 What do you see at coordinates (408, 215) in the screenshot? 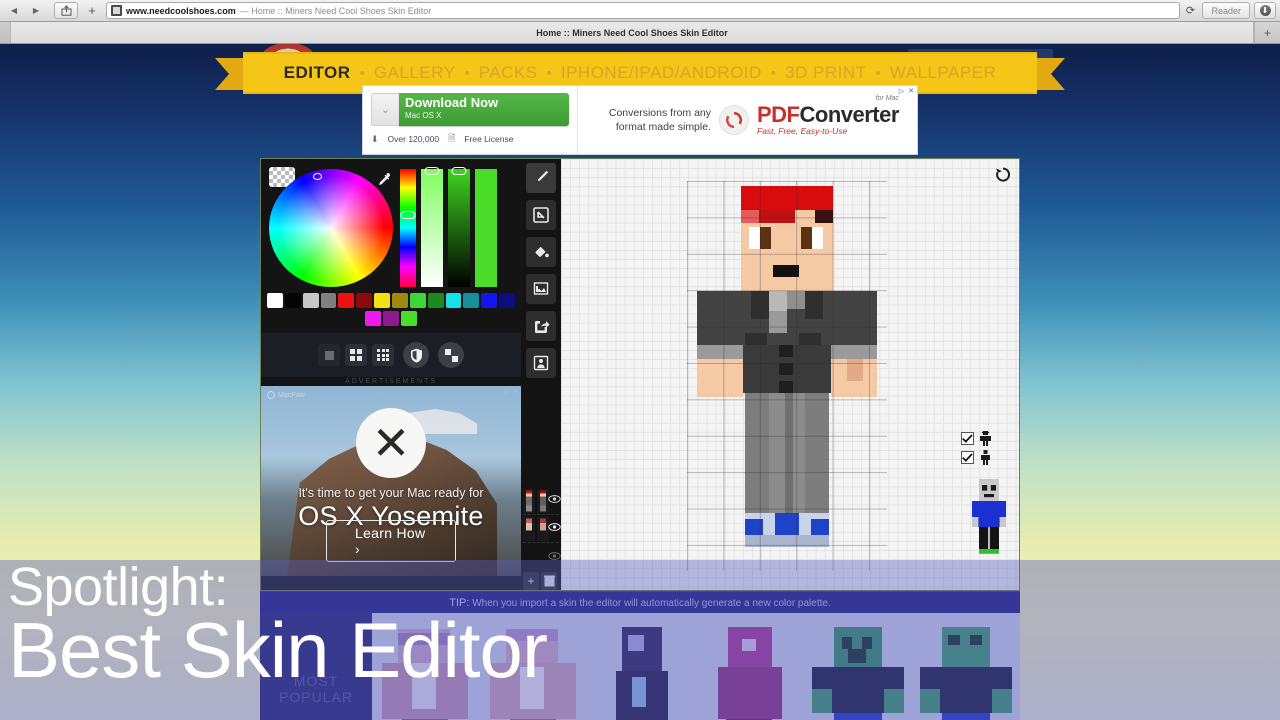
I see `hue-slider-knob` at bounding box center [408, 215].